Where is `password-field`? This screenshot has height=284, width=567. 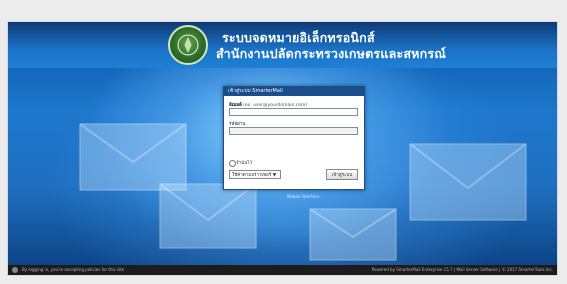
password-field is located at coordinates (293, 131).